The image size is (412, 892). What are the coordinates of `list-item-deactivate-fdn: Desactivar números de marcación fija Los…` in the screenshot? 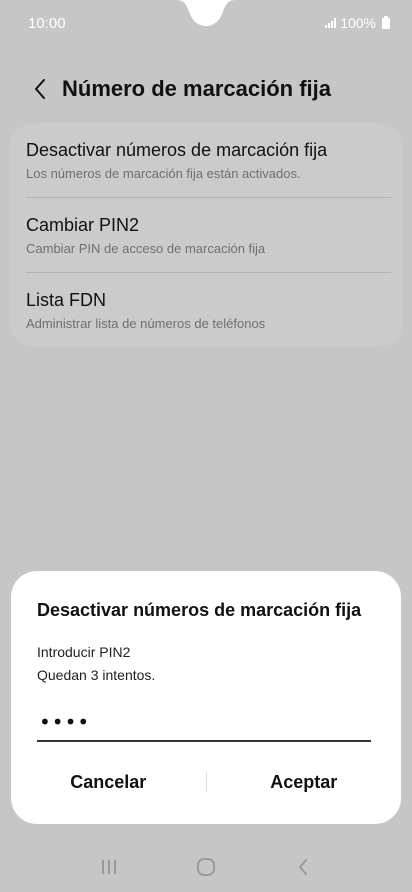 It's located at (208, 160).